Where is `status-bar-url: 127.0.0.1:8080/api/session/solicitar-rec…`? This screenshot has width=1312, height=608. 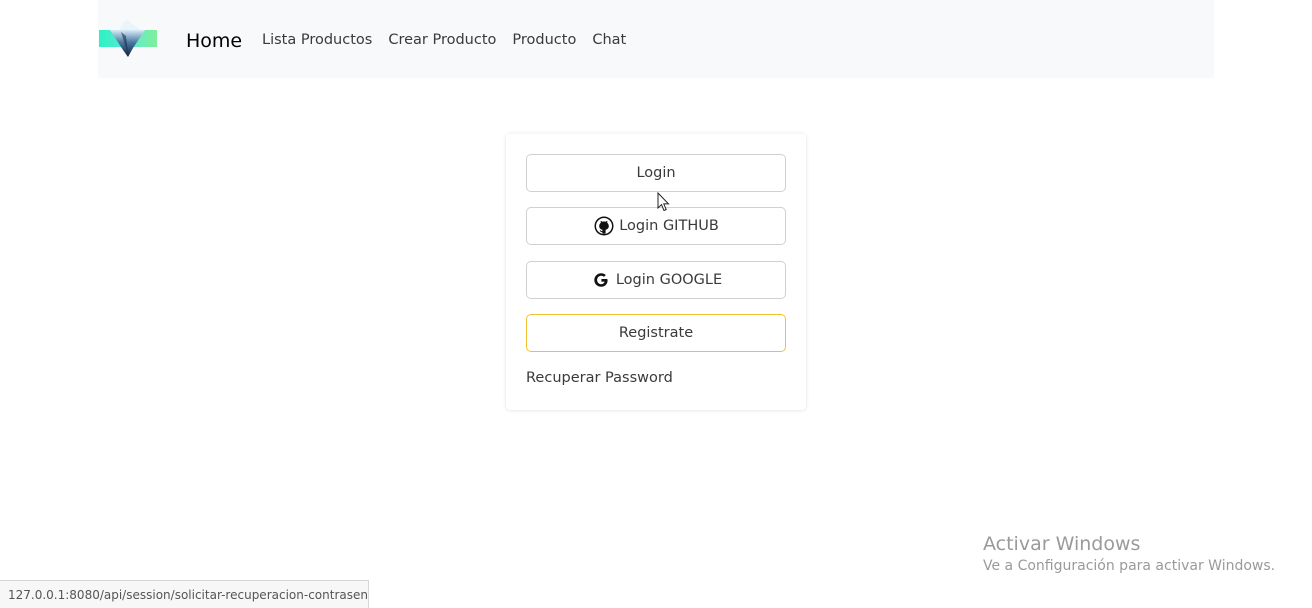 status-bar-url: 127.0.0.1:8080/api/session/solicitar-rec… is located at coordinates (184, 594).